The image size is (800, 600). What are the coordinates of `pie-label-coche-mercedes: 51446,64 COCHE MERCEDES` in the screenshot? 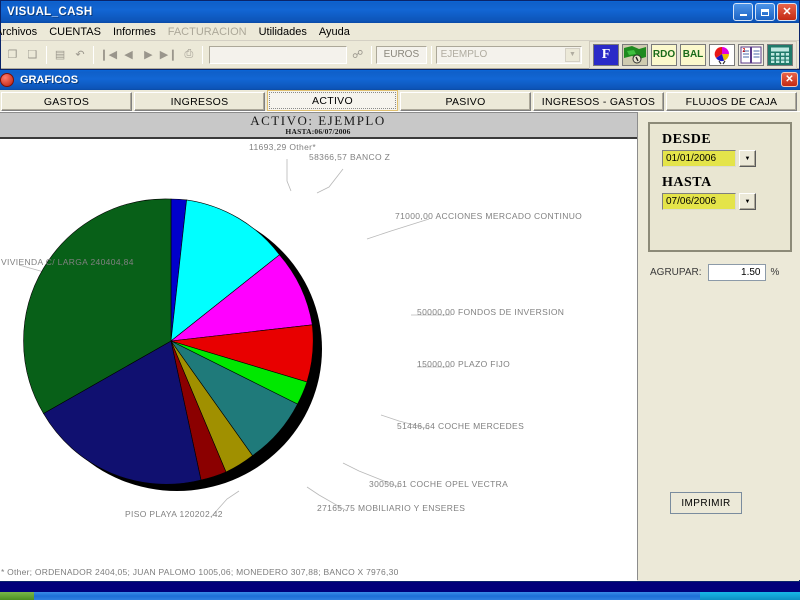 It's located at (461, 426).